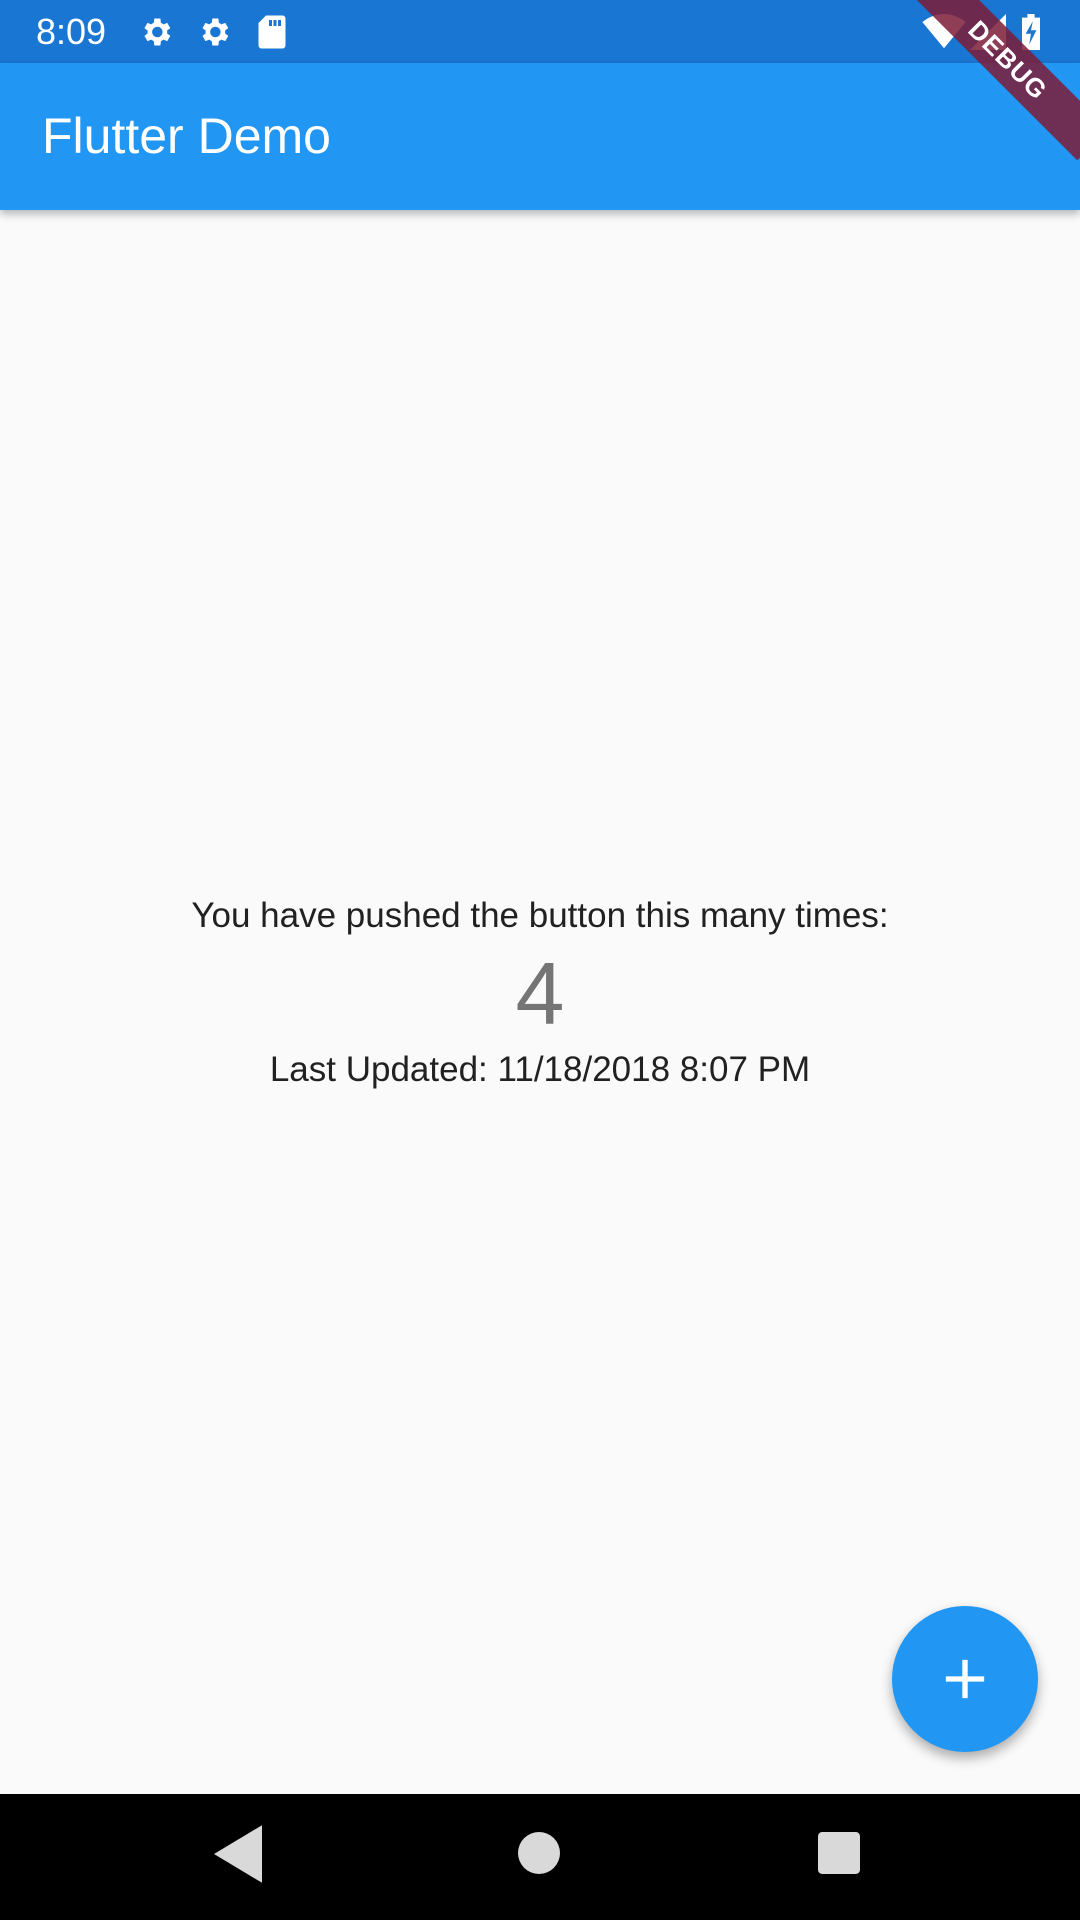 Image resolution: width=1080 pixels, height=1920 pixels. I want to click on last-updated-text: Last Updated: 11/18/2018 8:07 PM, so click(540, 1069).